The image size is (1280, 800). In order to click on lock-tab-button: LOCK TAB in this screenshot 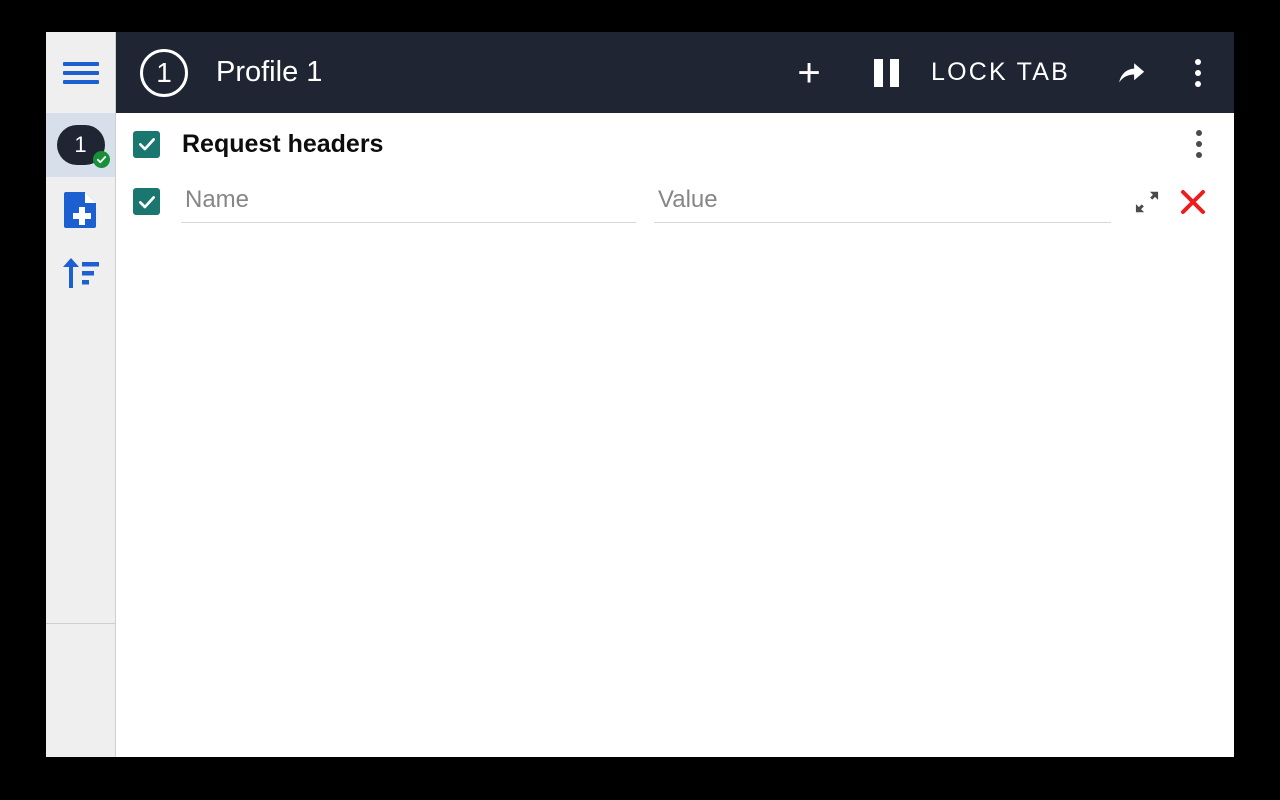, I will do `click(1000, 72)`.